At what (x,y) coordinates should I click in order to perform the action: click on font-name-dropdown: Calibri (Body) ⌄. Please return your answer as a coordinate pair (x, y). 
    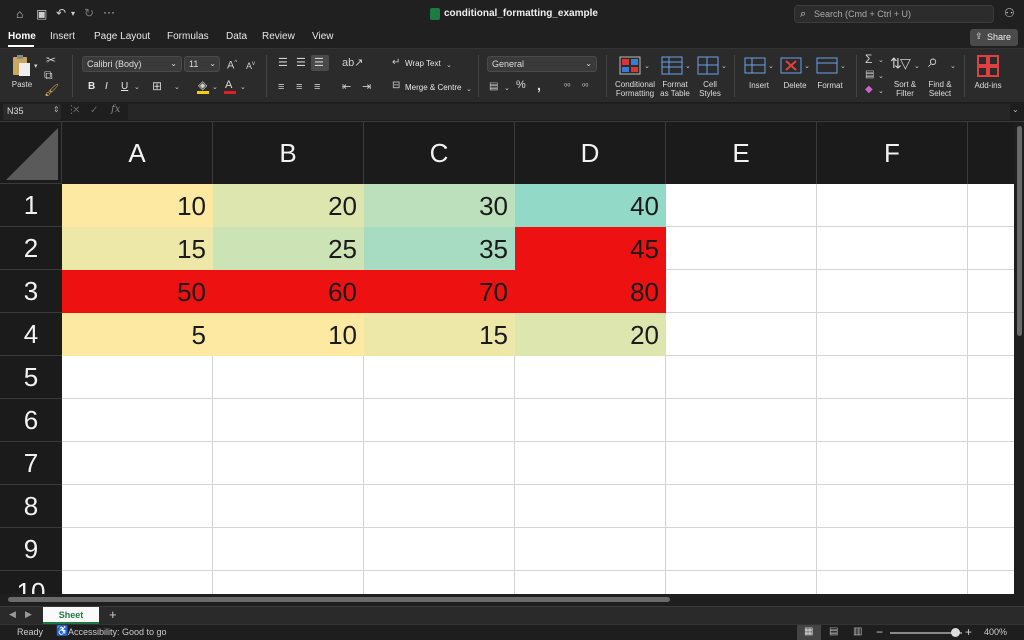
    Looking at the image, I should click on (132, 64).